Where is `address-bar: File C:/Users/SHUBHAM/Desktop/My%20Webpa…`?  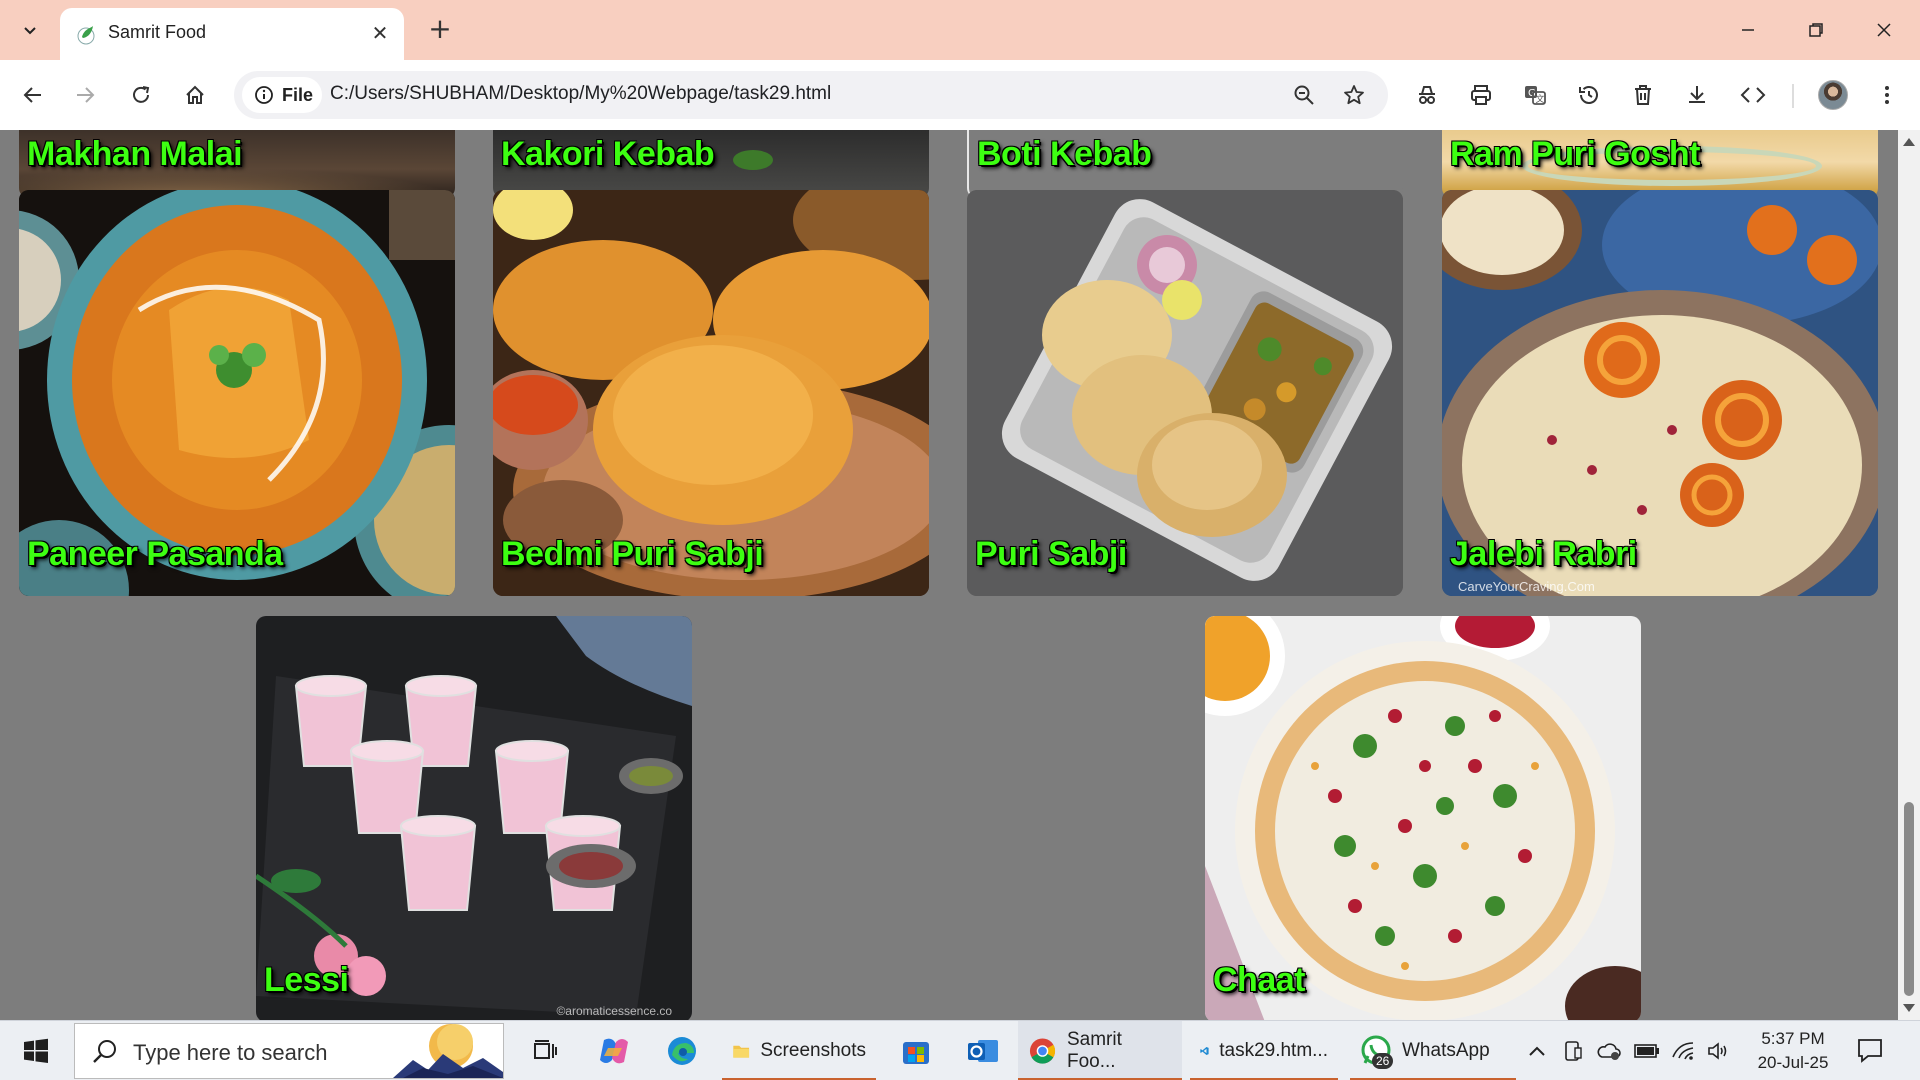
address-bar: File C:/Users/SHUBHAM/Desktop/My%20Webpa… is located at coordinates (811, 95).